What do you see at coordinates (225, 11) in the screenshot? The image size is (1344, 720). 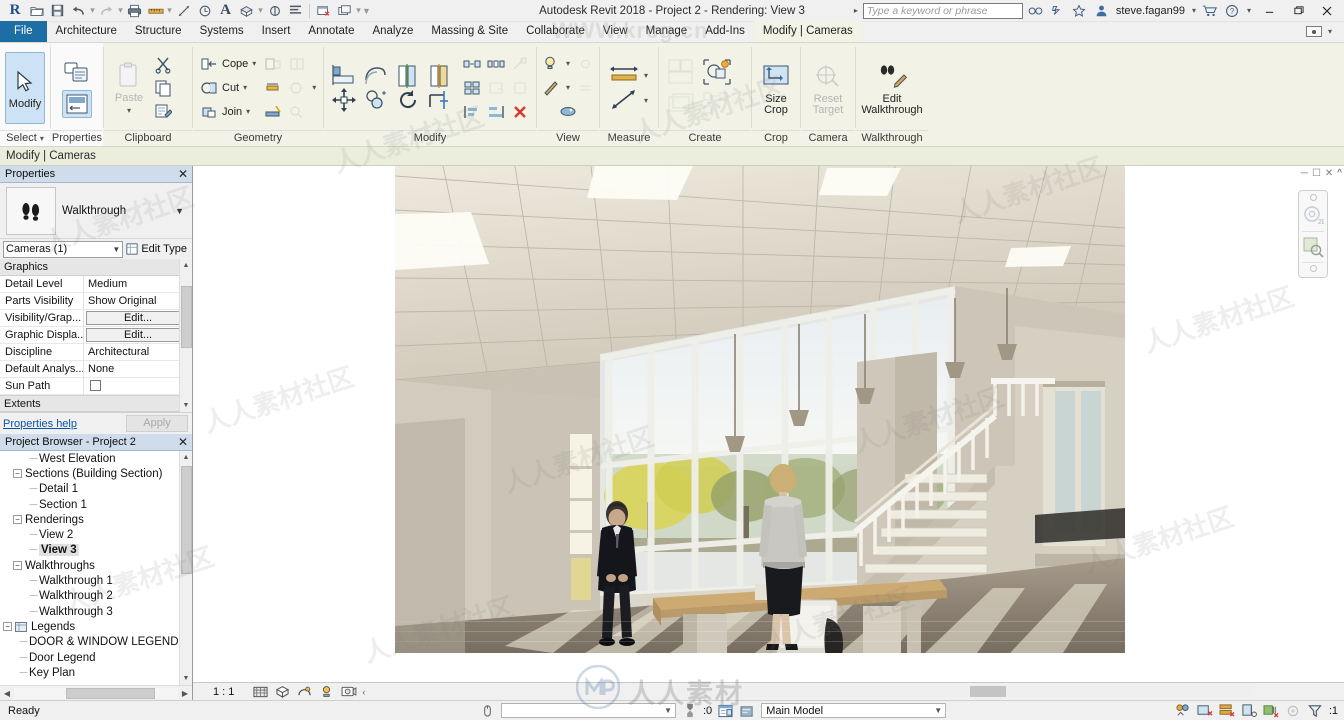 I see `text-icon: A` at bounding box center [225, 11].